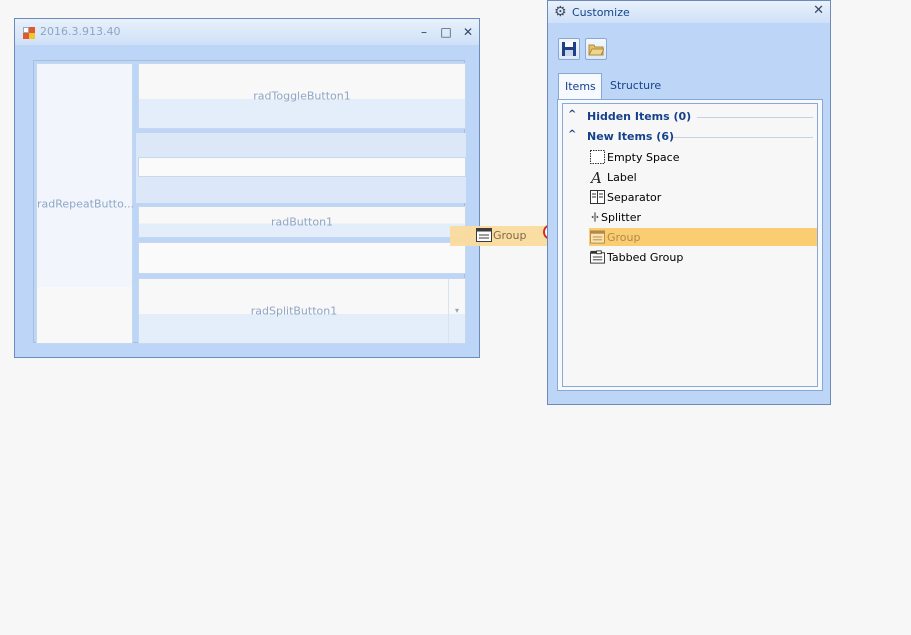  I want to click on svg-text: A, so click(596, 177).